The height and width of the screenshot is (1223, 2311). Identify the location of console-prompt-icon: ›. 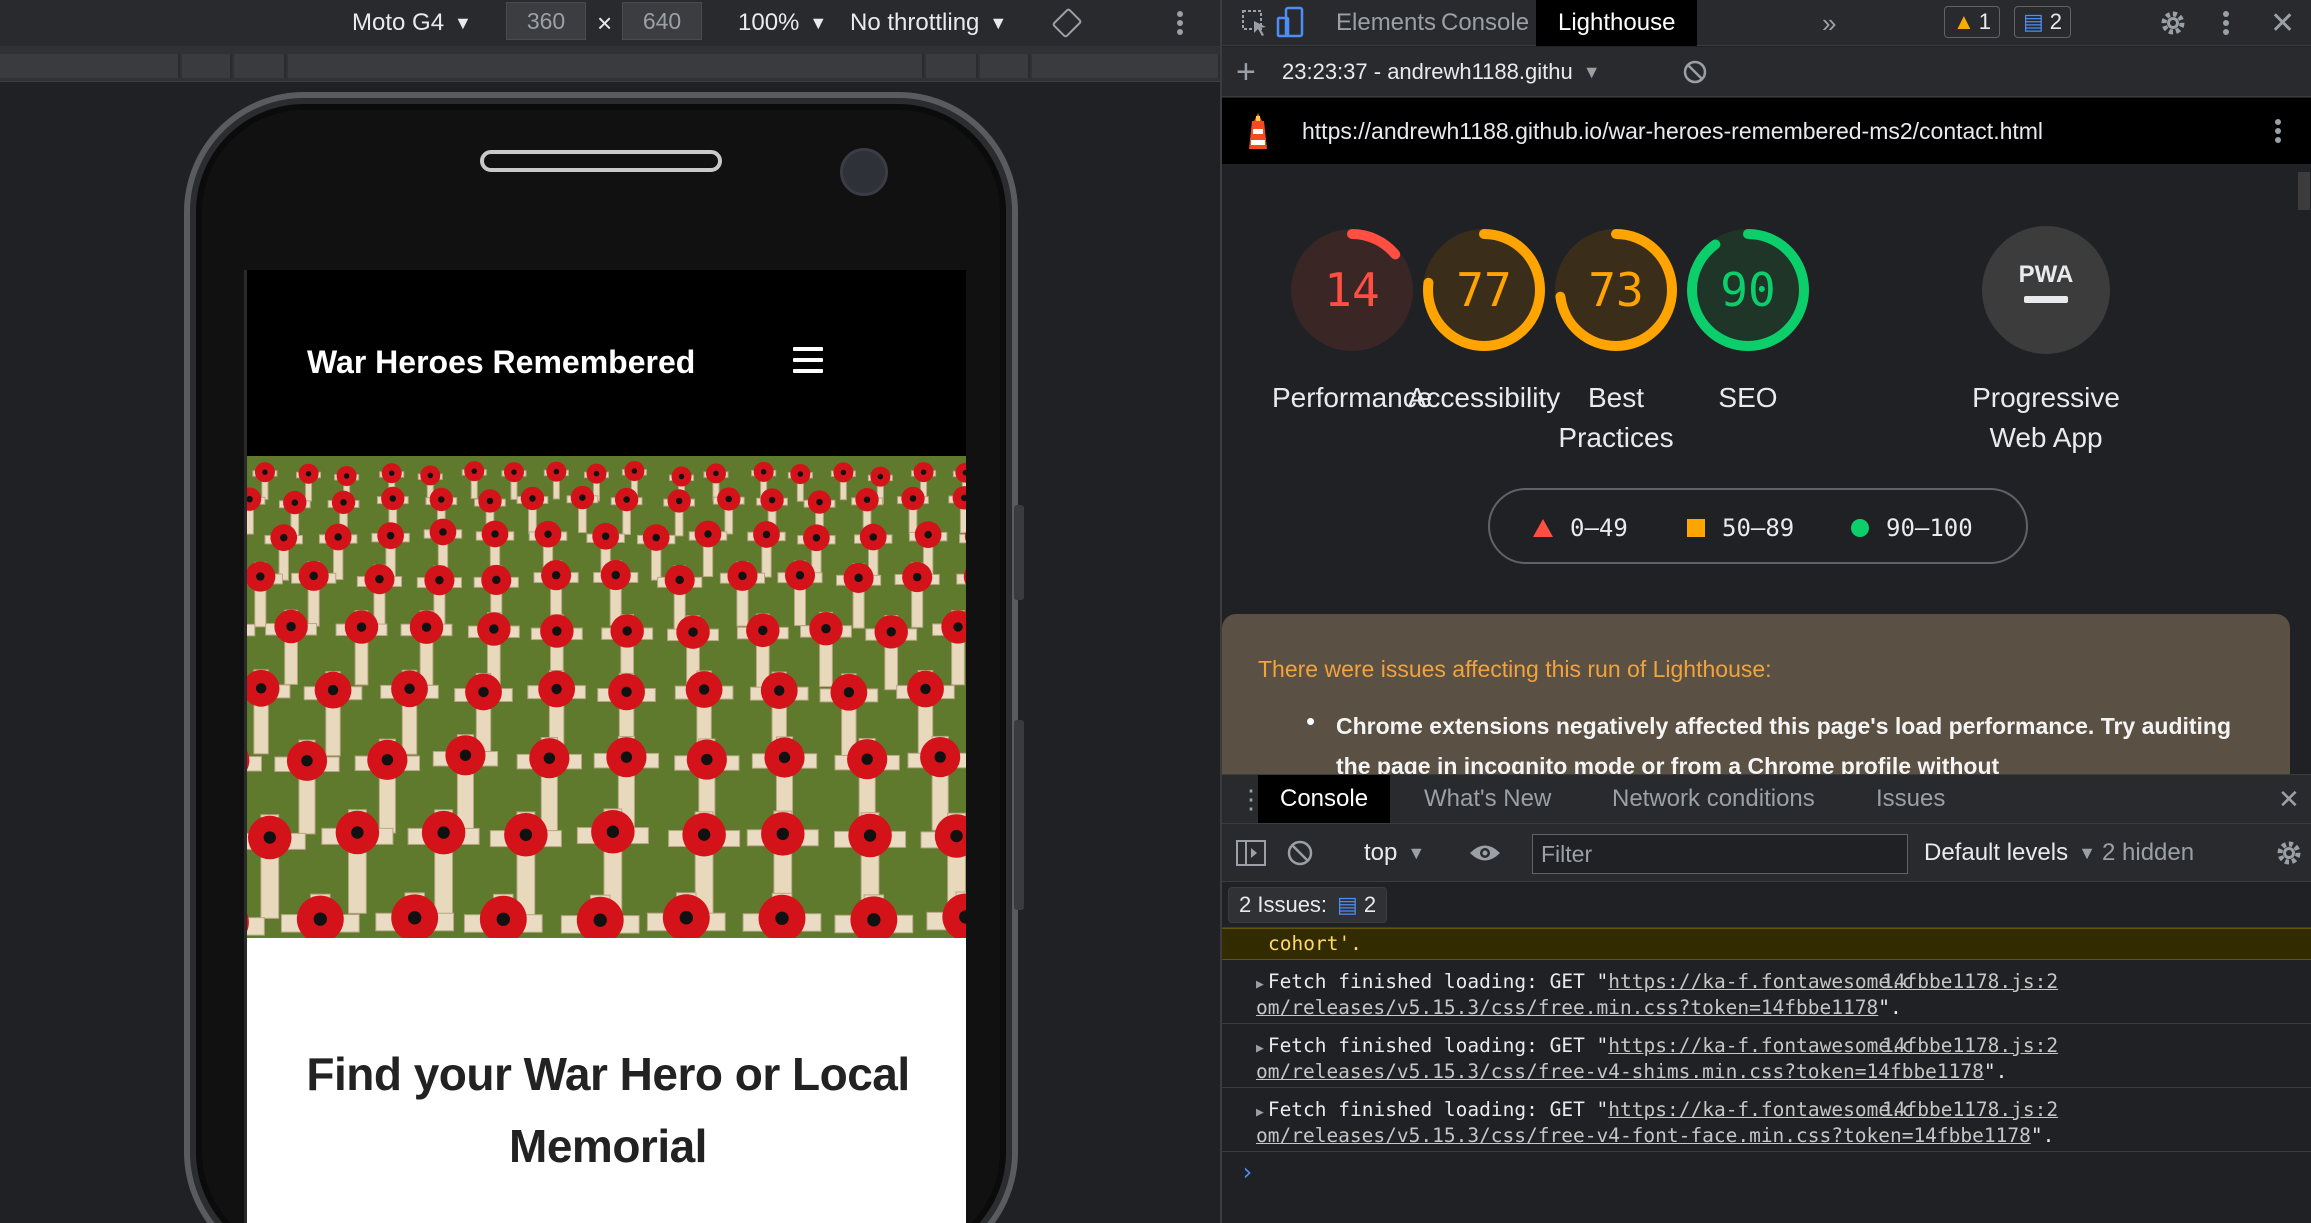
(1247, 1172).